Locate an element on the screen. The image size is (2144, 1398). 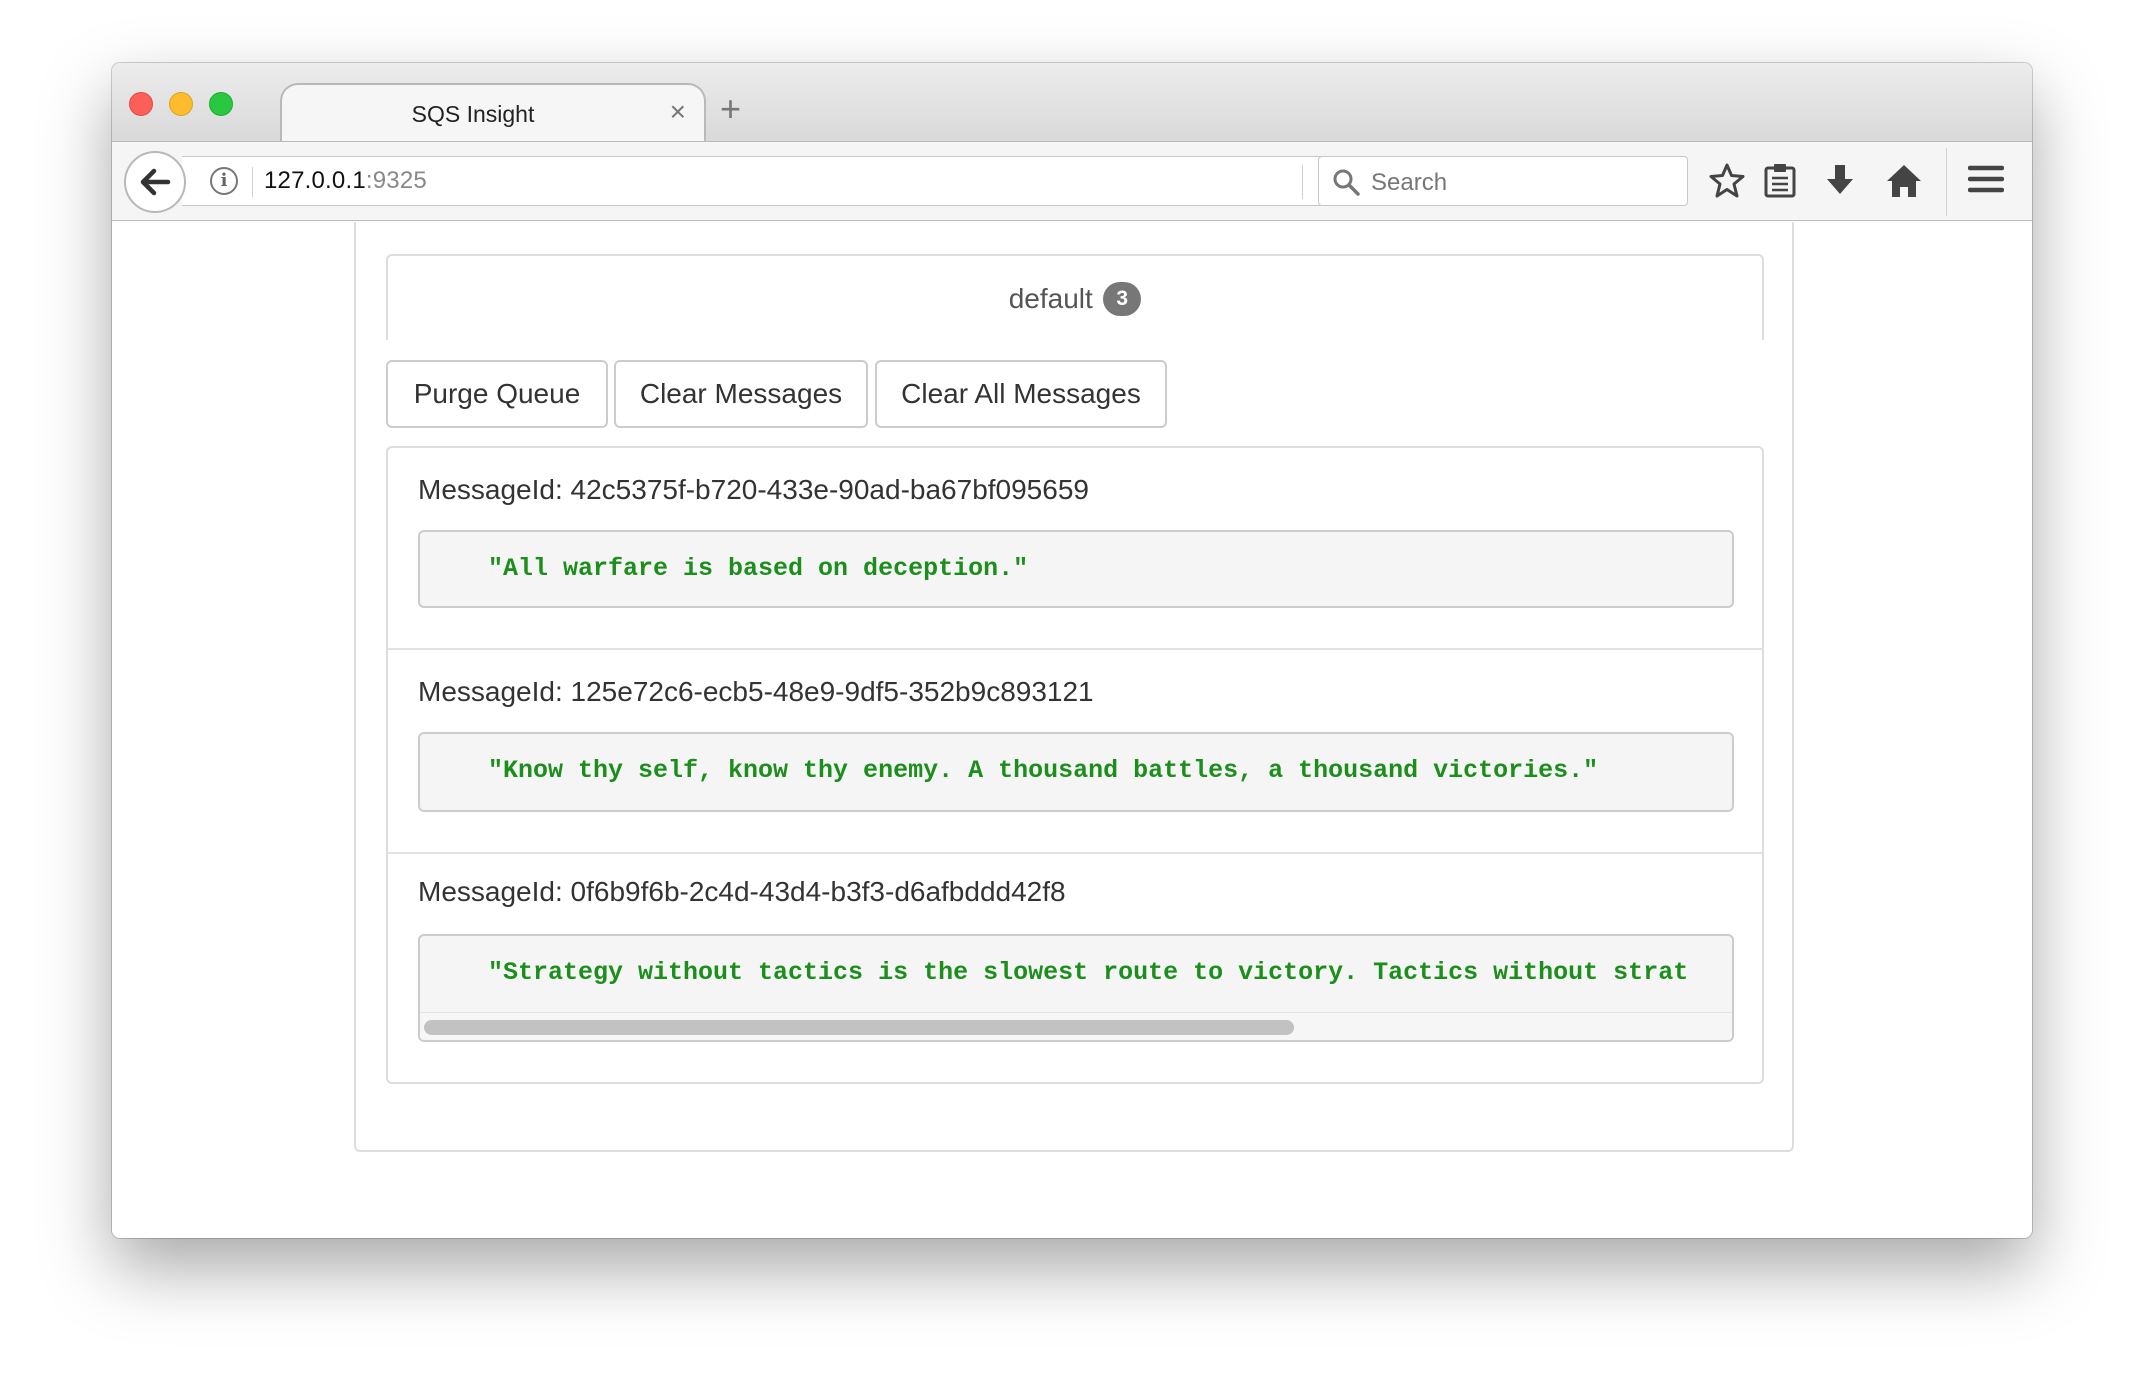
search-icon is located at coordinates (1346, 184).